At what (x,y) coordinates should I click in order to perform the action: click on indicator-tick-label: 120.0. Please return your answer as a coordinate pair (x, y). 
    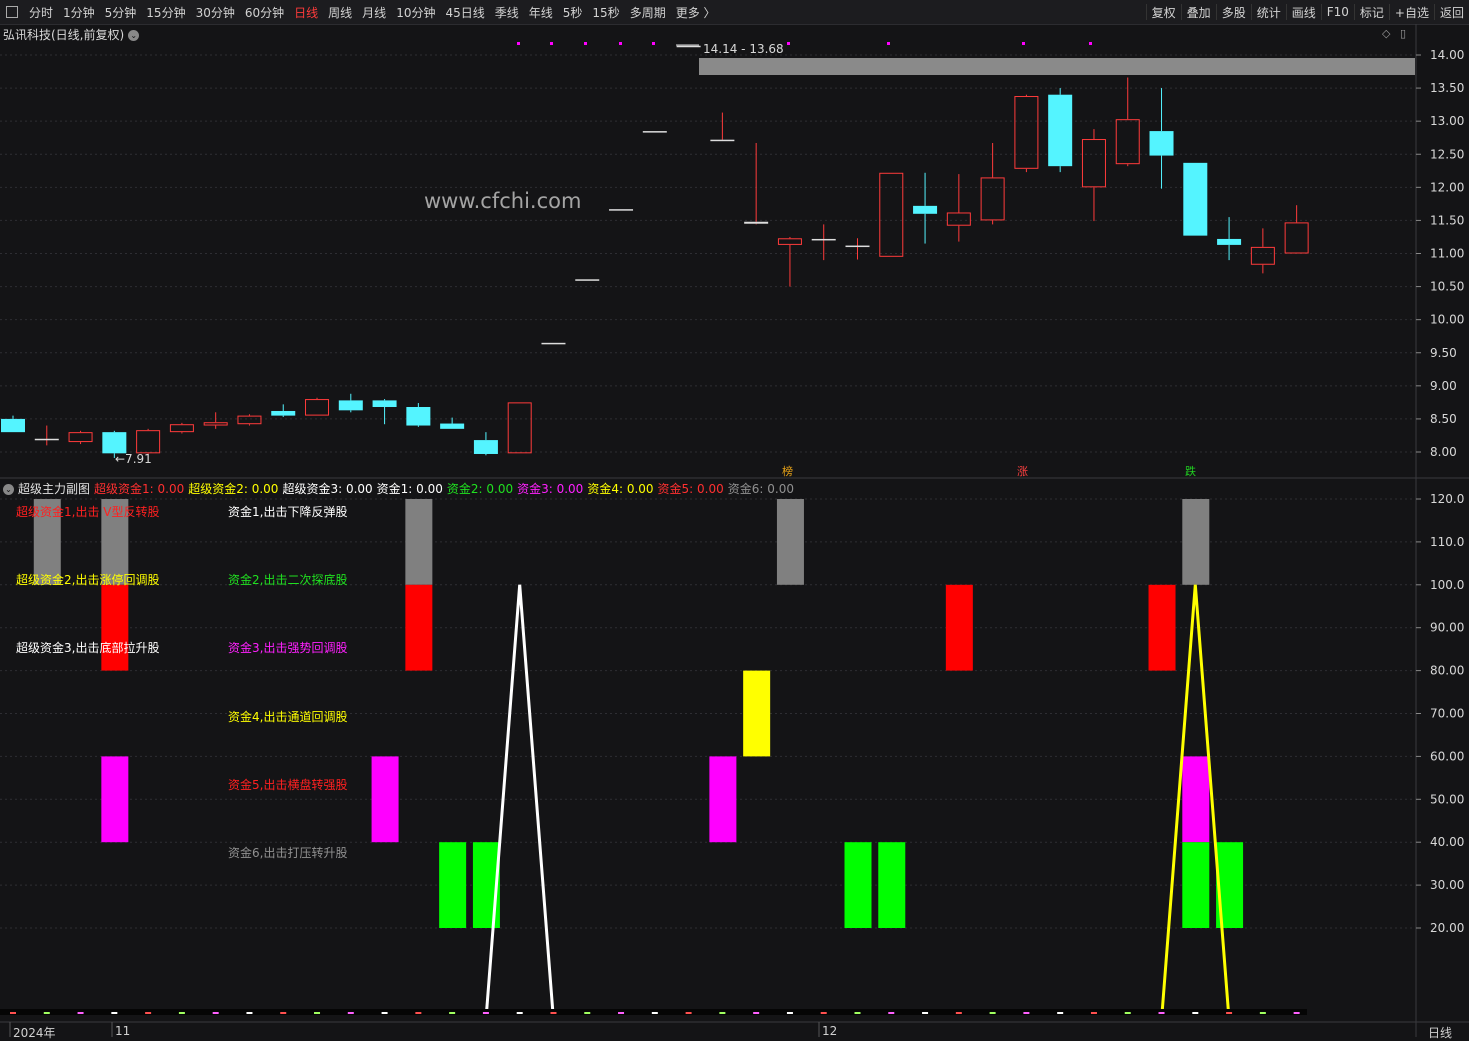
    Looking at the image, I should click on (1447, 499).